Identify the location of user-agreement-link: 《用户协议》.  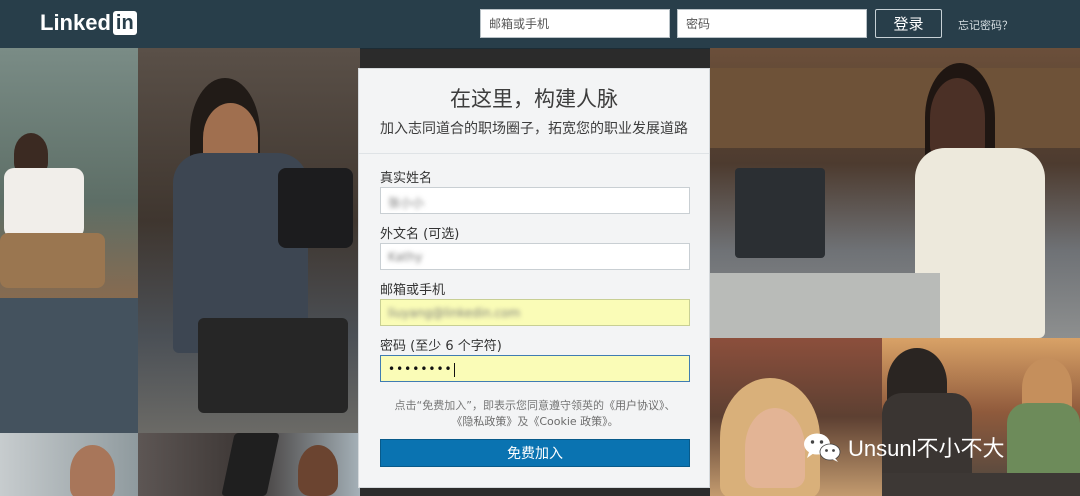
(634, 405).